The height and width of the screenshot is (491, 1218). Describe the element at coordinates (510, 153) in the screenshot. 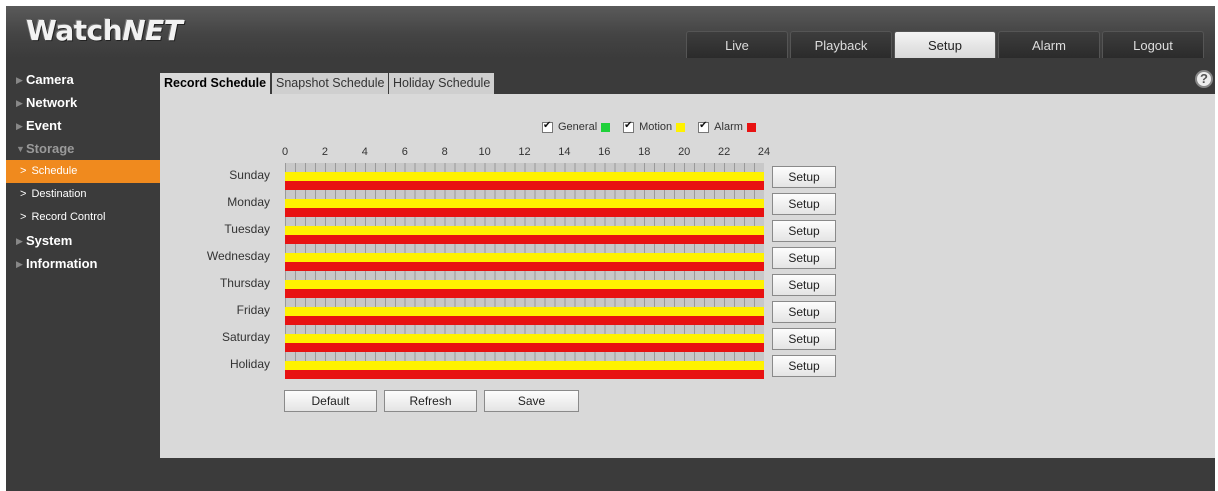

I see `hour-axis: 0 2 4 6 8 10 12 14 16 18 20 22 24` at that location.